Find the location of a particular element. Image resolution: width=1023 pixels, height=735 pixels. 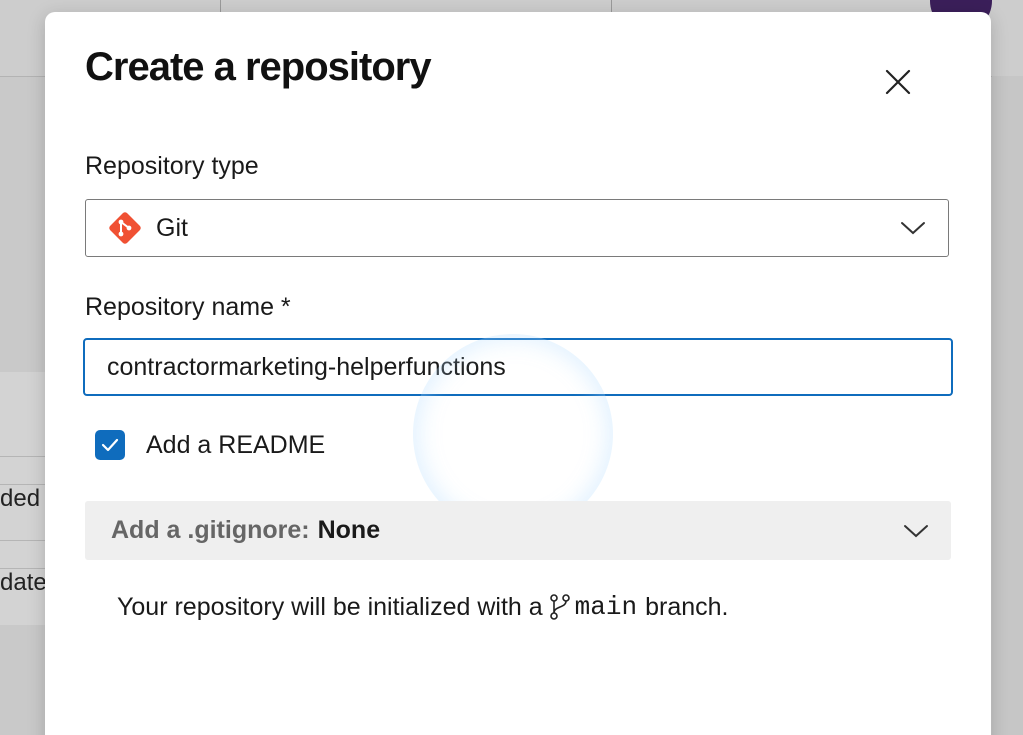

close-button is located at coordinates (898, 82).